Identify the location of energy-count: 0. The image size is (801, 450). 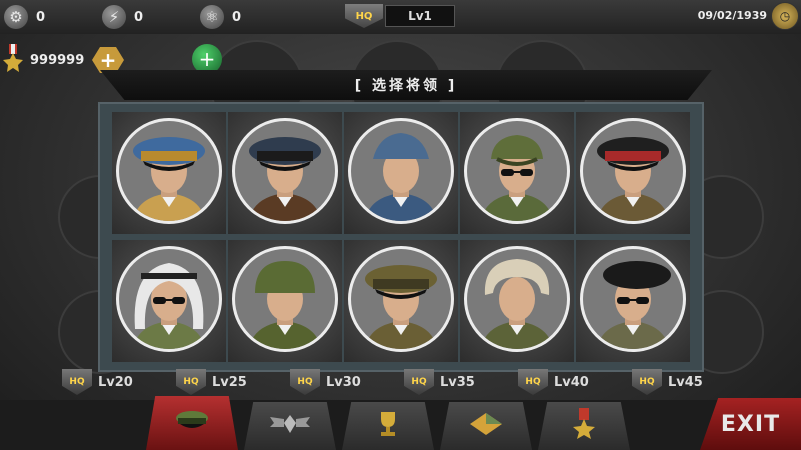
(139, 17).